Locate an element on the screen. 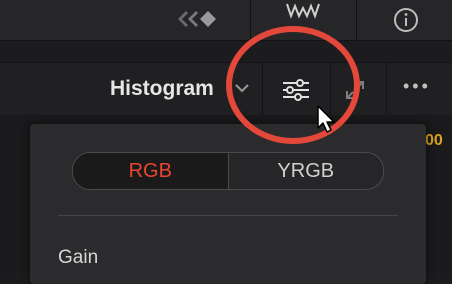 The height and width of the screenshot is (284, 452). waveform-icon is located at coordinates (303, 12).